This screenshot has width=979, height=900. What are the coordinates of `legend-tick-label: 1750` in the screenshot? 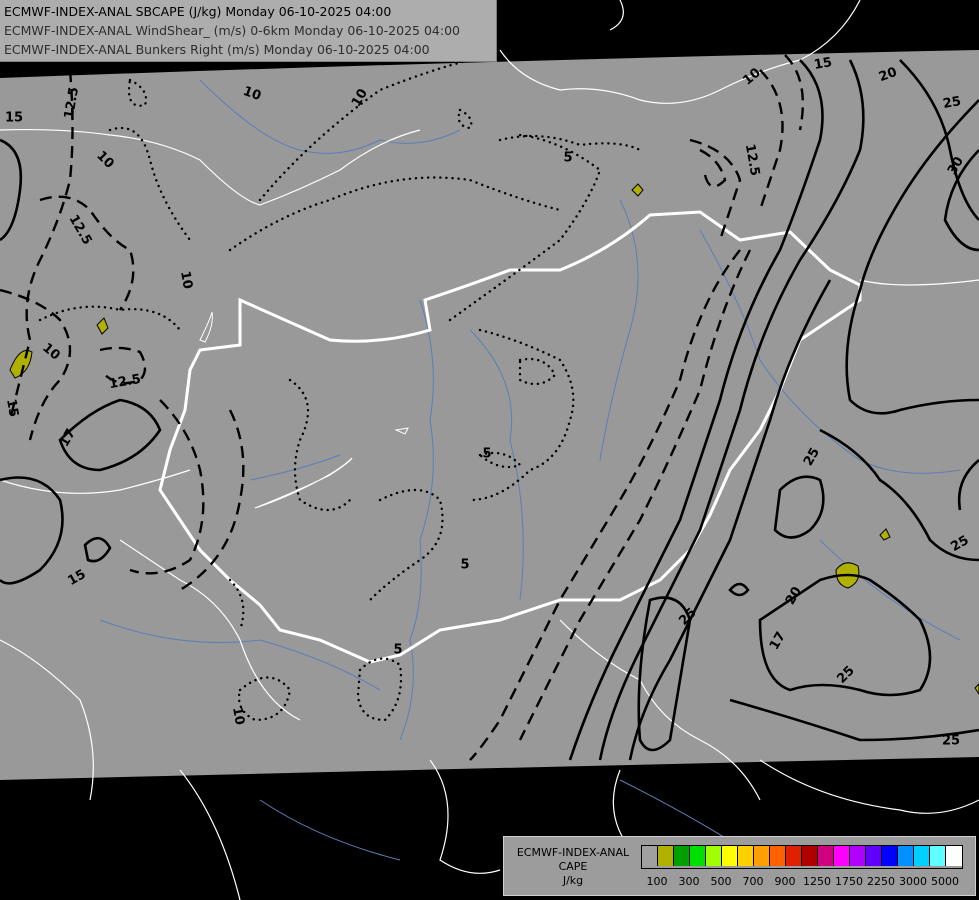 It's located at (849, 881).